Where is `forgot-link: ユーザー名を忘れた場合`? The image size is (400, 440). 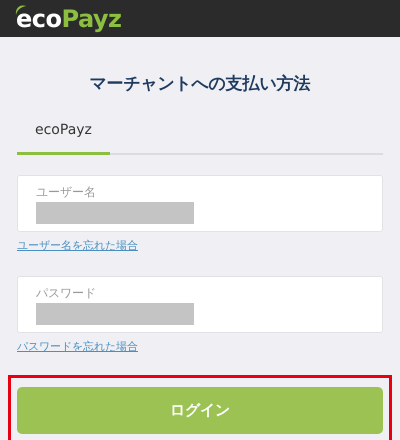
forgot-link: ユーザー名を忘れた場合 is located at coordinates (77, 245).